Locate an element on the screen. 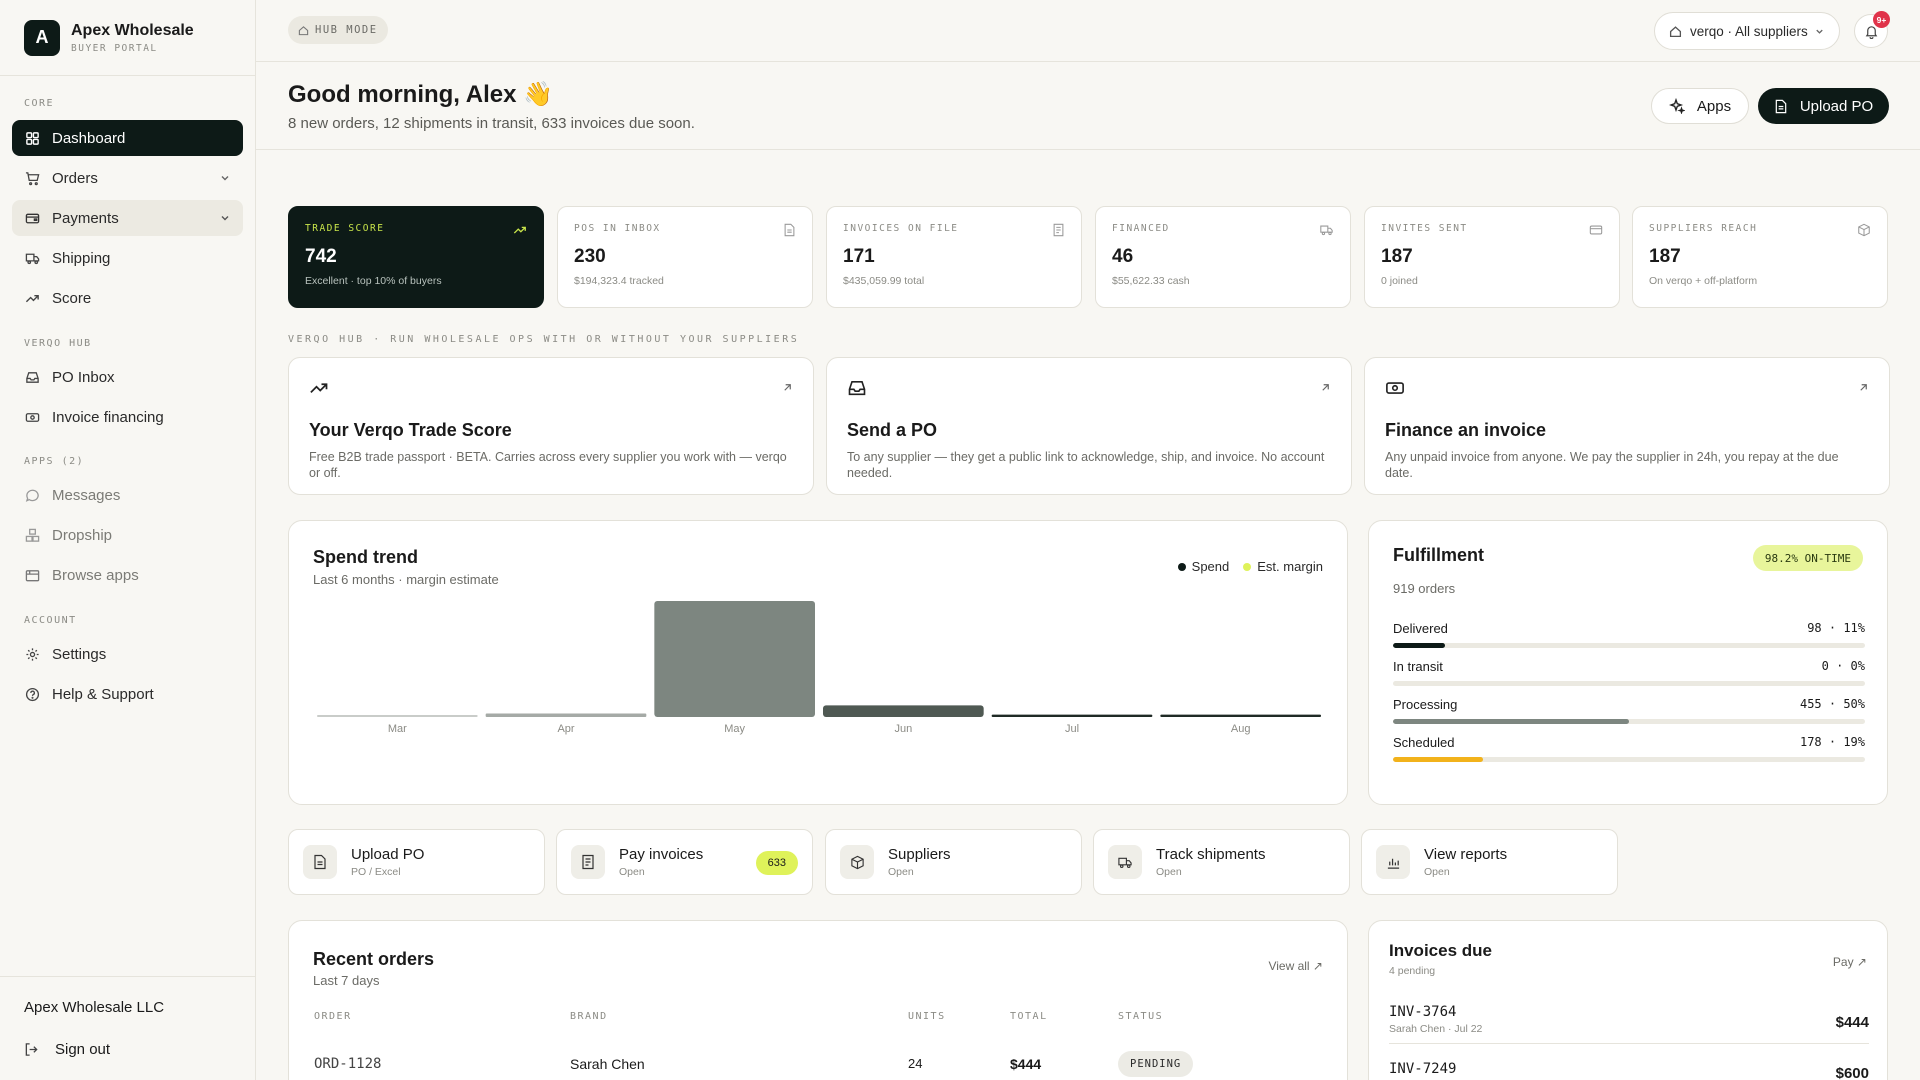  fulfillment-value: 0 · 0% is located at coordinates (1843, 666).